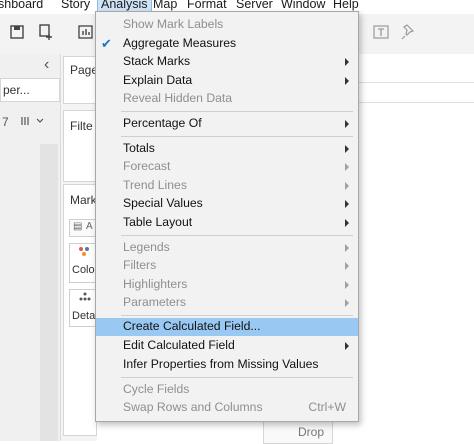 The height and width of the screenshot is (444, 474). I want to click on rows-shelf, so click(414, 92).